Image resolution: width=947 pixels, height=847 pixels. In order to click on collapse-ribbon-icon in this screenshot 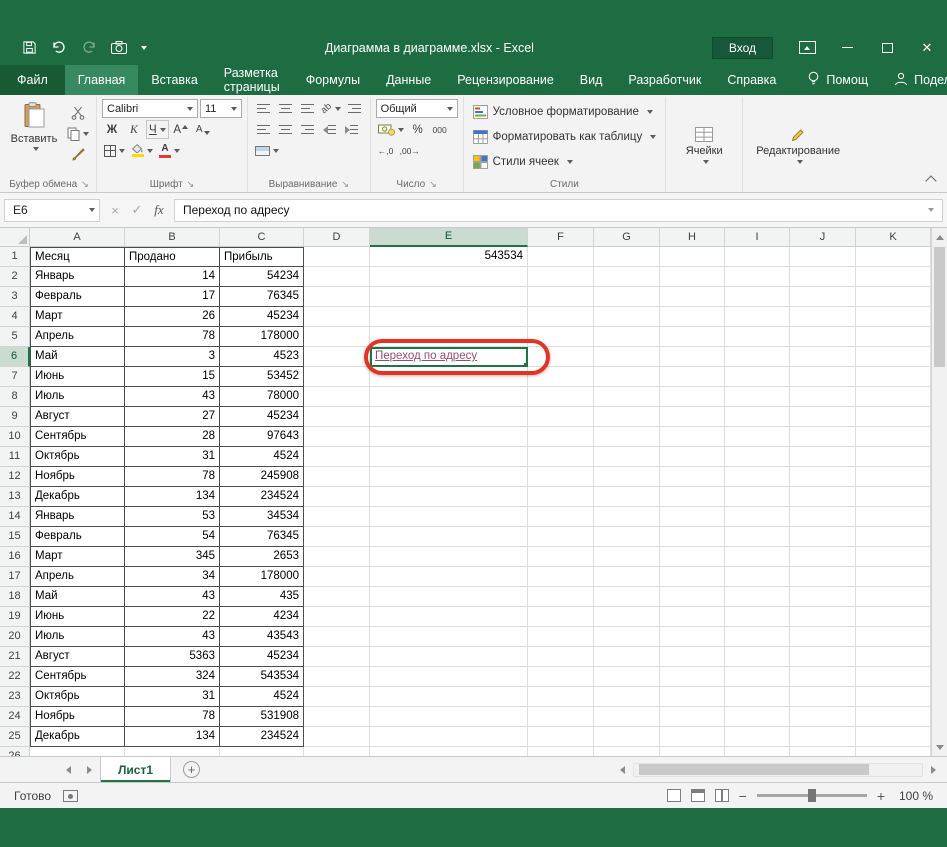, I will do `click(931, 181)`.